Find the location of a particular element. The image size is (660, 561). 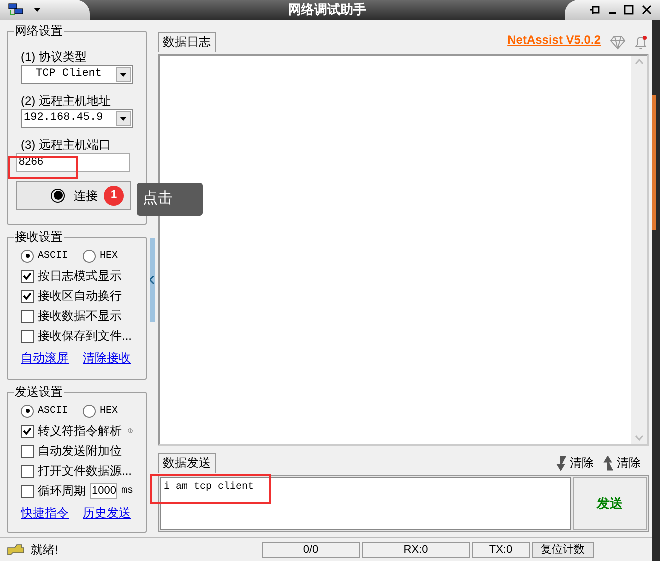

group-title: 接收设置 is located at coordinates (39, 237).